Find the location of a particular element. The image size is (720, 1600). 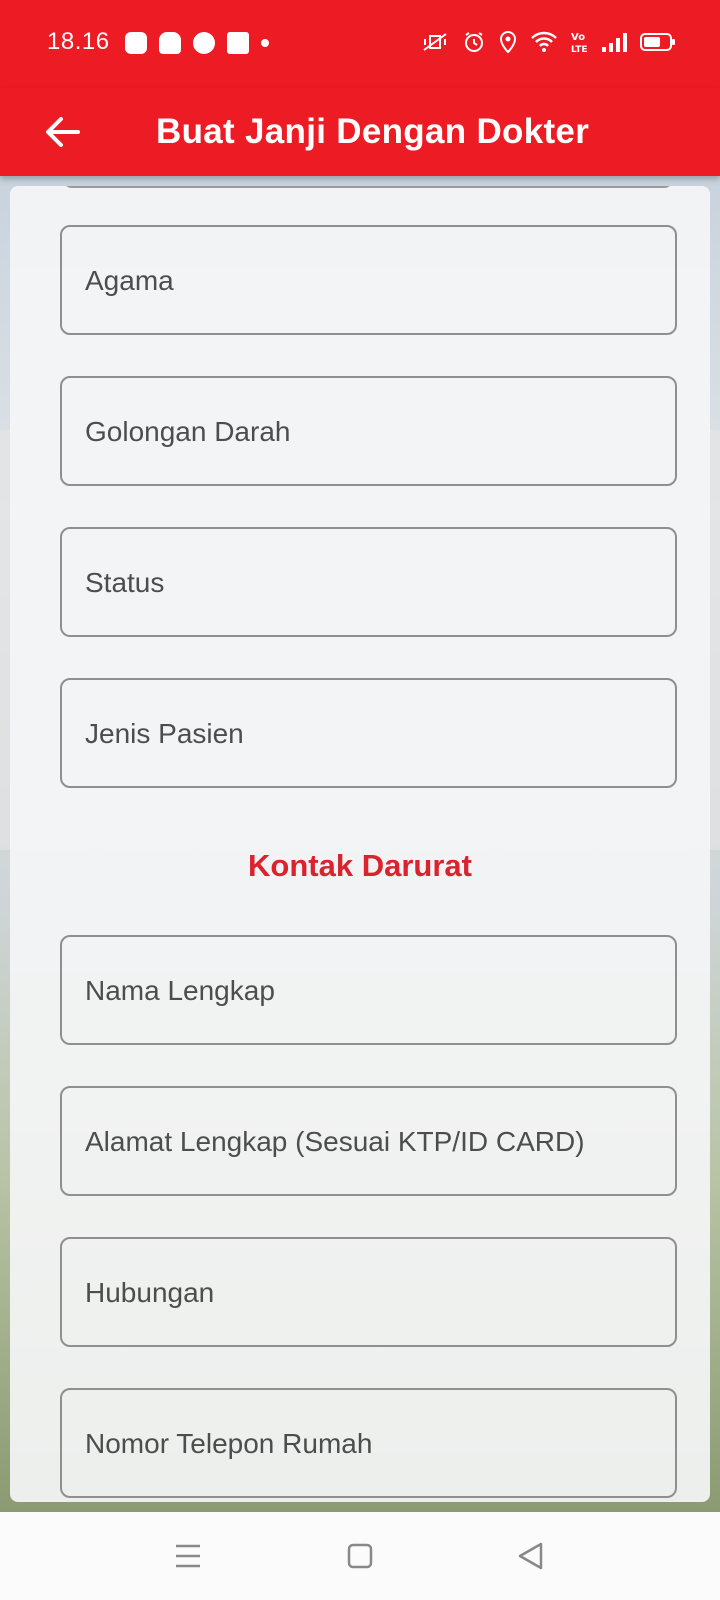

discord-icon is located at coordinates (170, 43).